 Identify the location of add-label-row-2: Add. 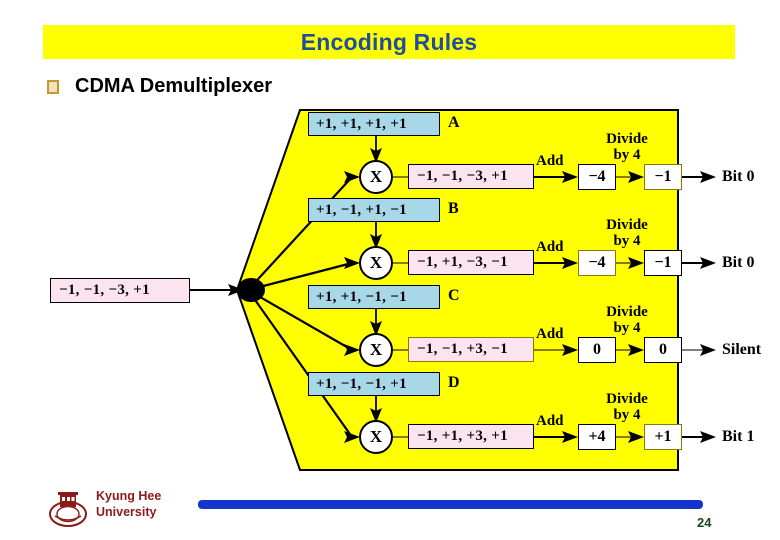
(550, 247).